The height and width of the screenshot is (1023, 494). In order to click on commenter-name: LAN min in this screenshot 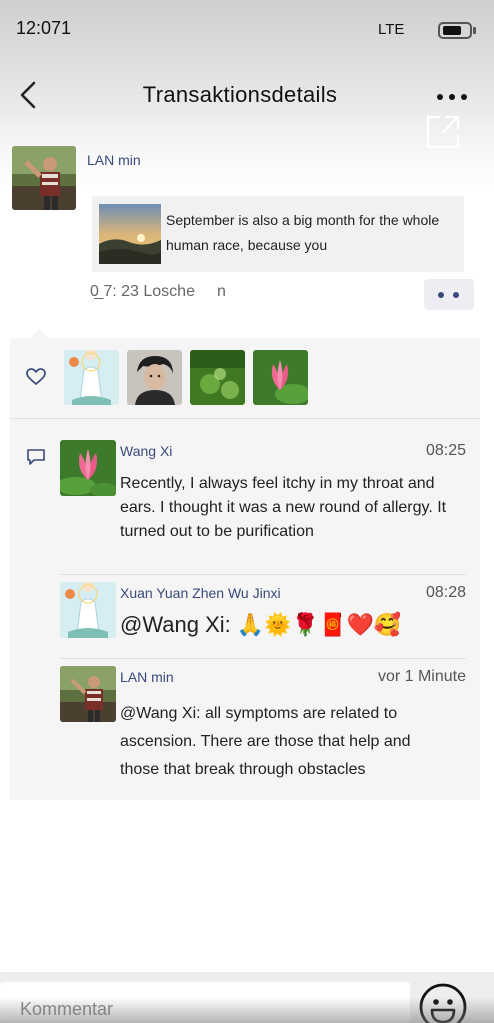, I will do `click(147, 677)`.